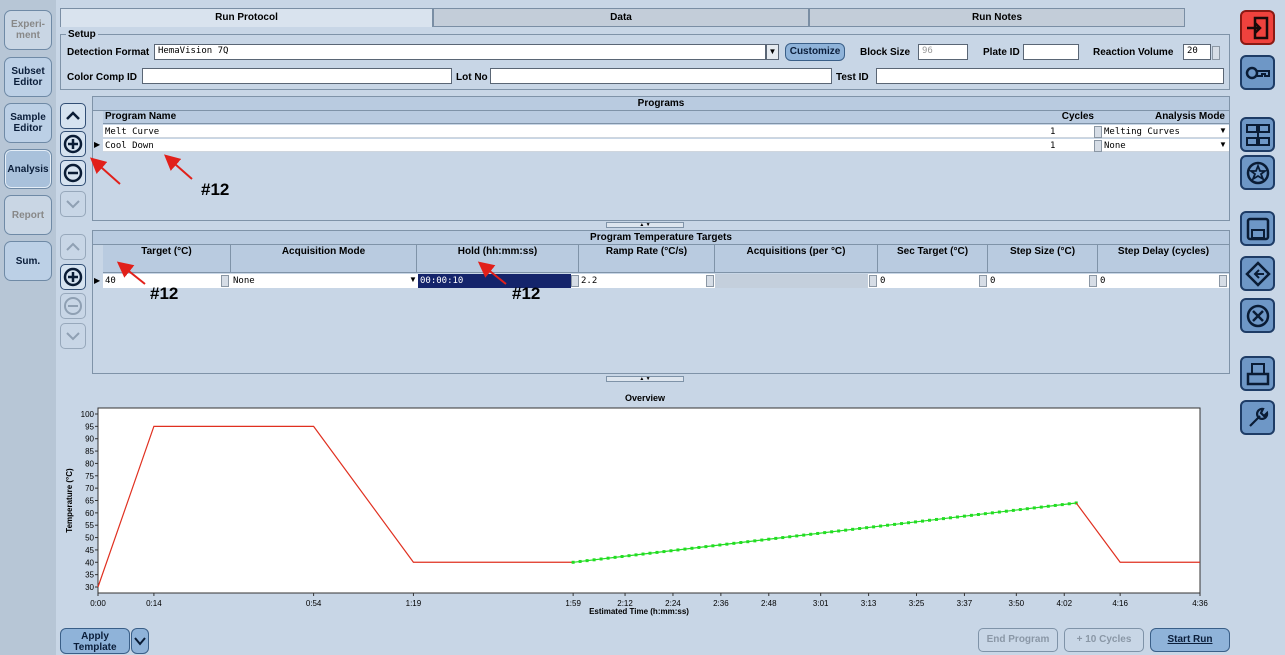 The width and height of the screenshot is (1285, 655). What do you see at coordinates (89, 426) in the screenshot?
I see `y-tick-label: 95` at bounding box center [89, 426].